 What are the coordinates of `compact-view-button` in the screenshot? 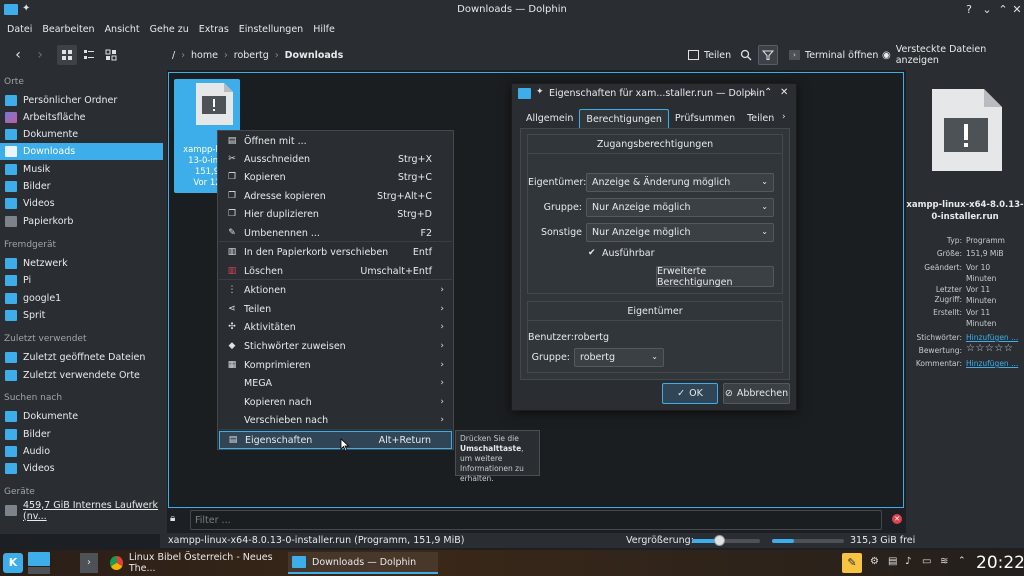 It's located at (89, 55).